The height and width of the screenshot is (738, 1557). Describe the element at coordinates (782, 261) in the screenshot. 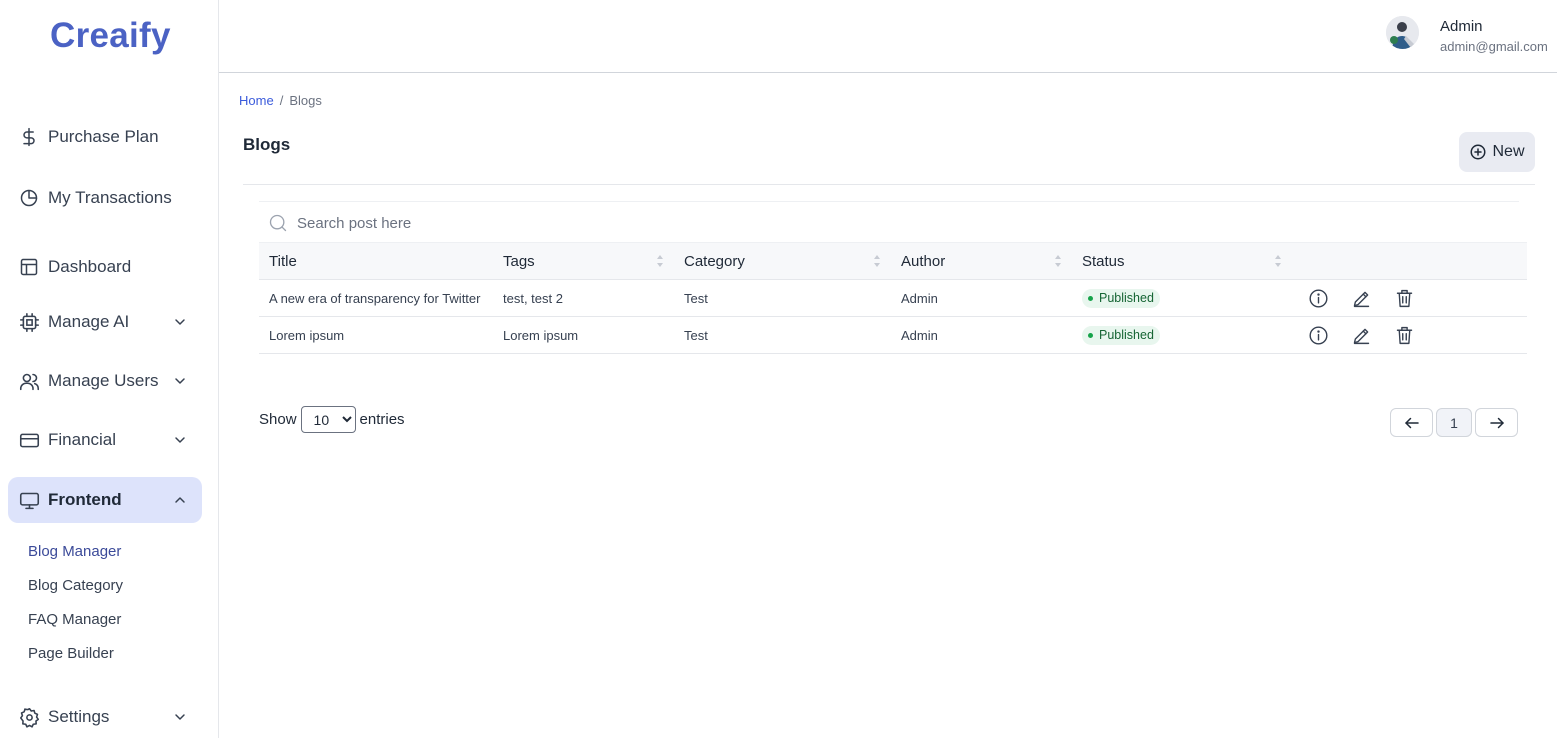

I see `column-header-category: Category` at that location.